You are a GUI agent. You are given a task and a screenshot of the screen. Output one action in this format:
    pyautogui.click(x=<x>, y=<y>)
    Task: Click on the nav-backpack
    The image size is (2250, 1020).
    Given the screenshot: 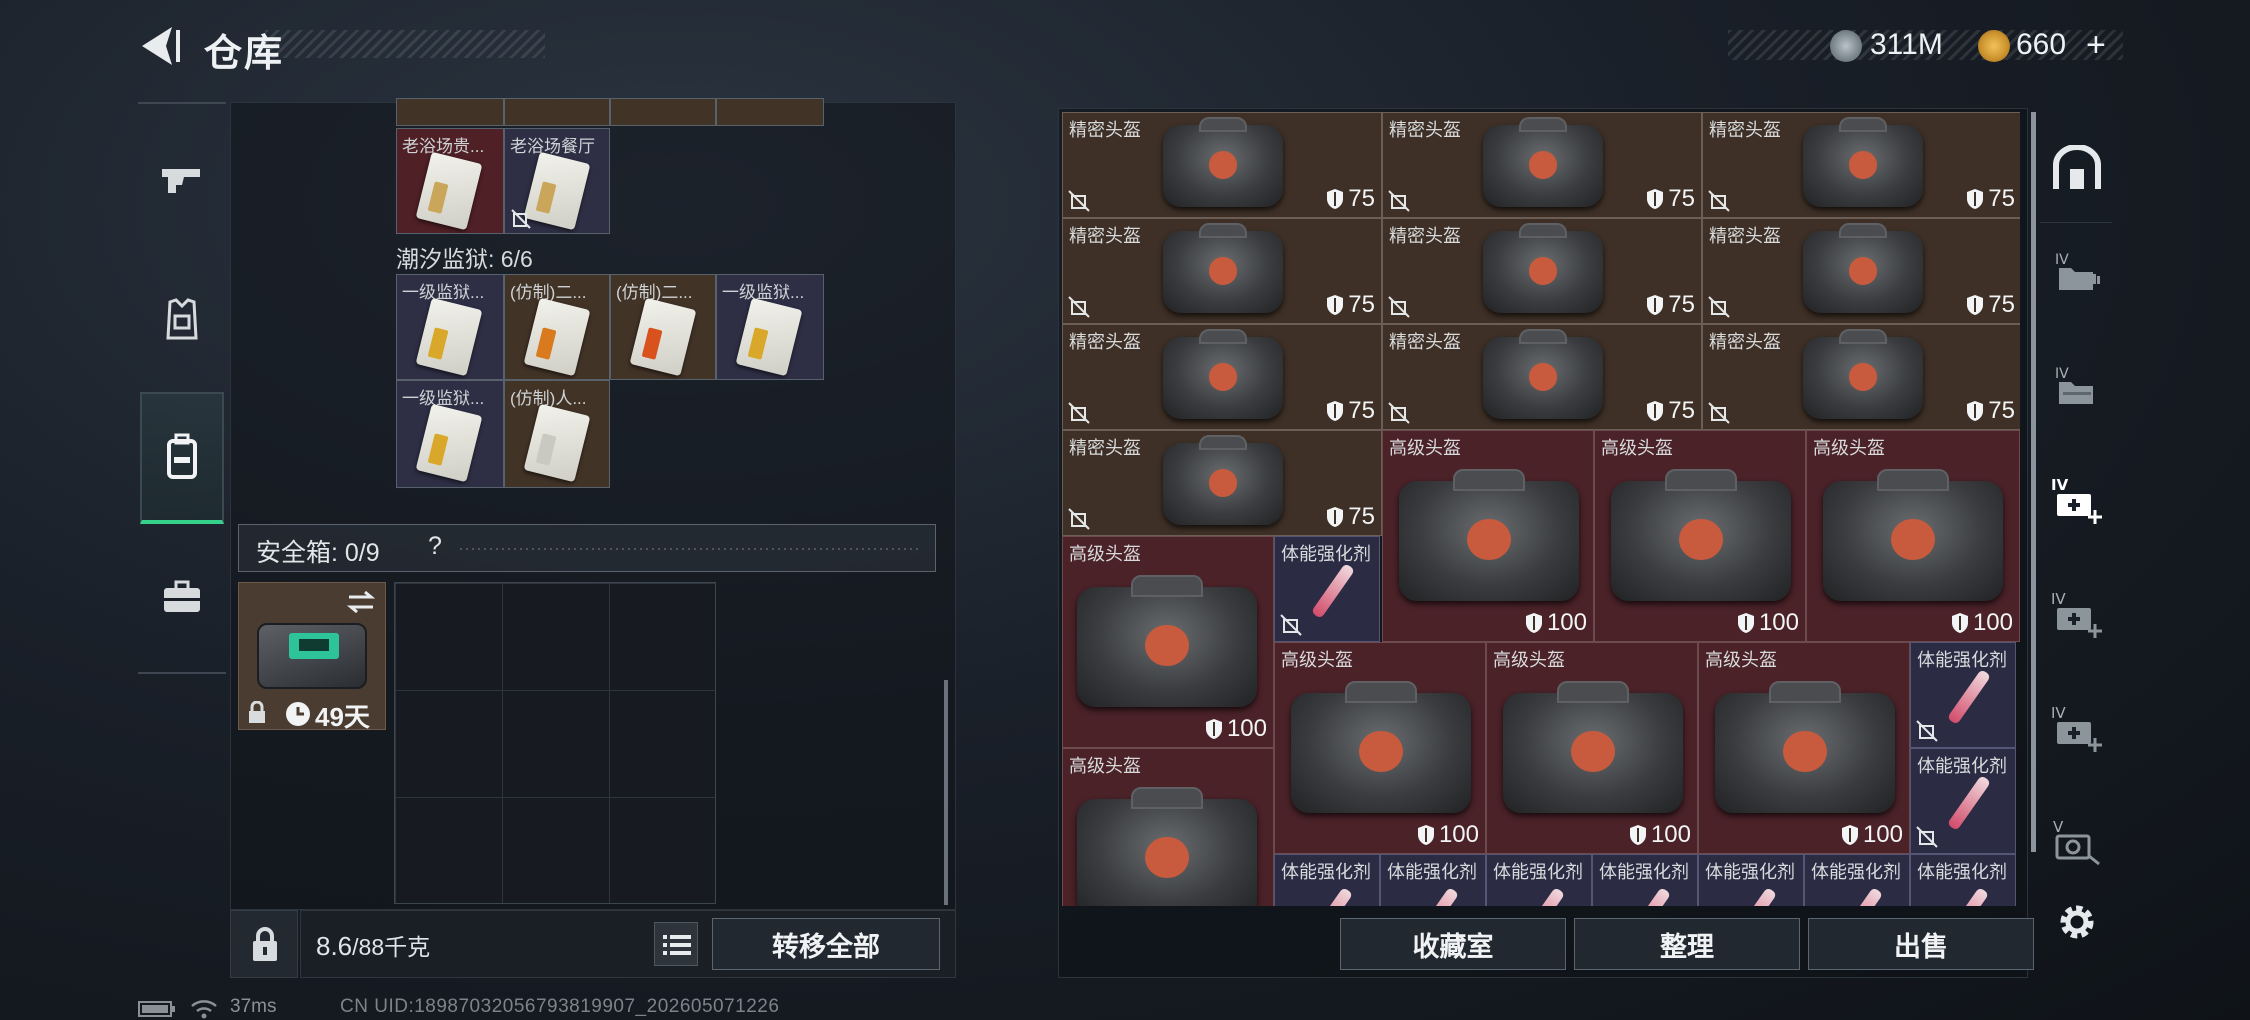 What is the action you would take?
    pyautogui.click(x=182, y=458)
    